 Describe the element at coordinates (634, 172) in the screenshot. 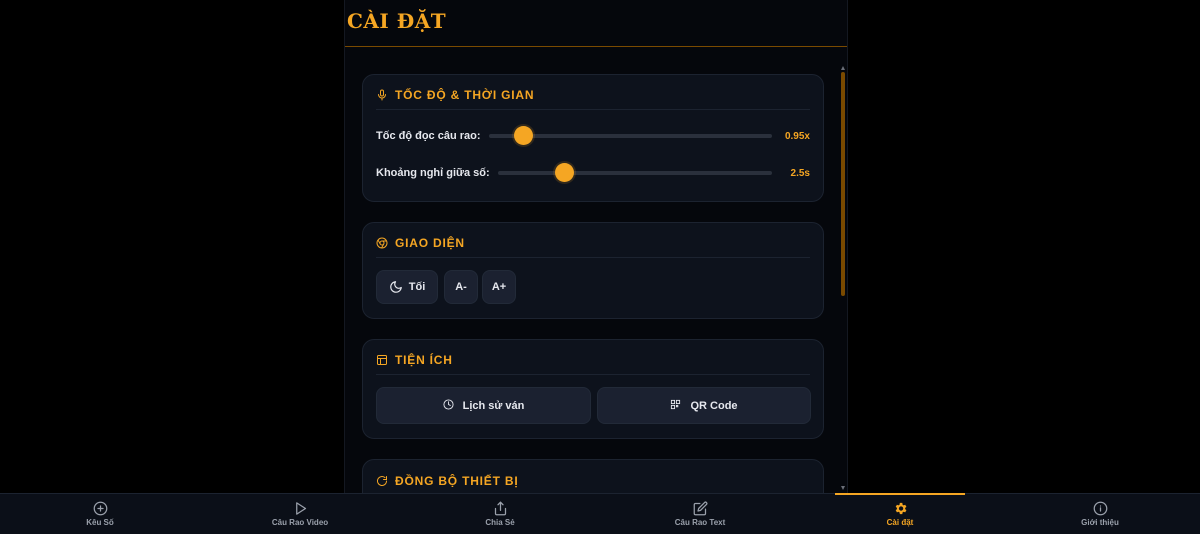

I see `pause-slider` at that location.